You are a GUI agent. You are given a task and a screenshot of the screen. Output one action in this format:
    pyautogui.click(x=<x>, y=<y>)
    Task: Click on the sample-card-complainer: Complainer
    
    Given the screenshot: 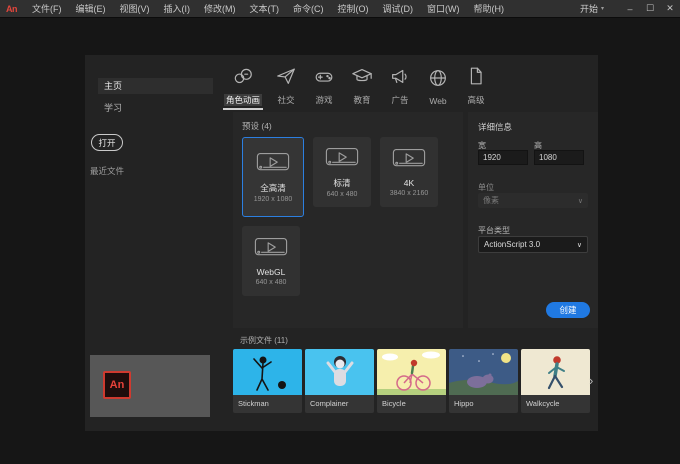 What is the action you would take?
    pyautogui.click(x=339, y=381)
    